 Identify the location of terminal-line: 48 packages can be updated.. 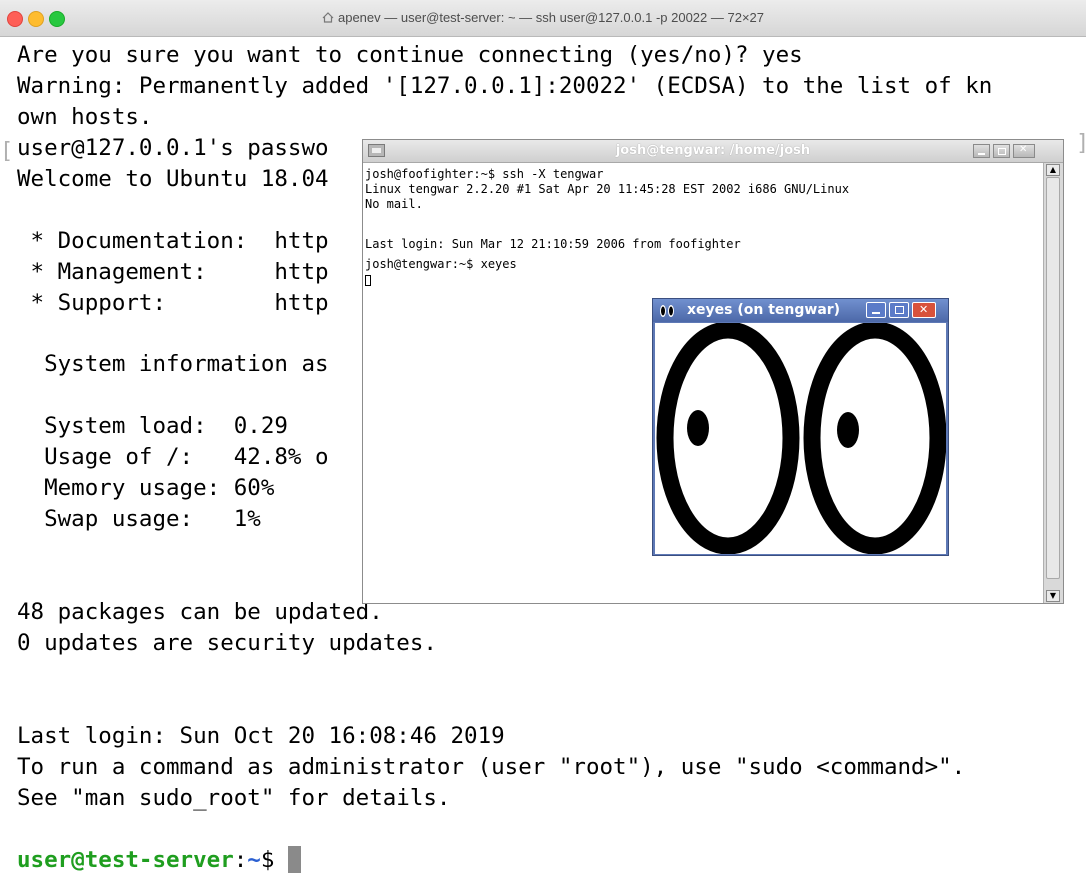
(200, 612).